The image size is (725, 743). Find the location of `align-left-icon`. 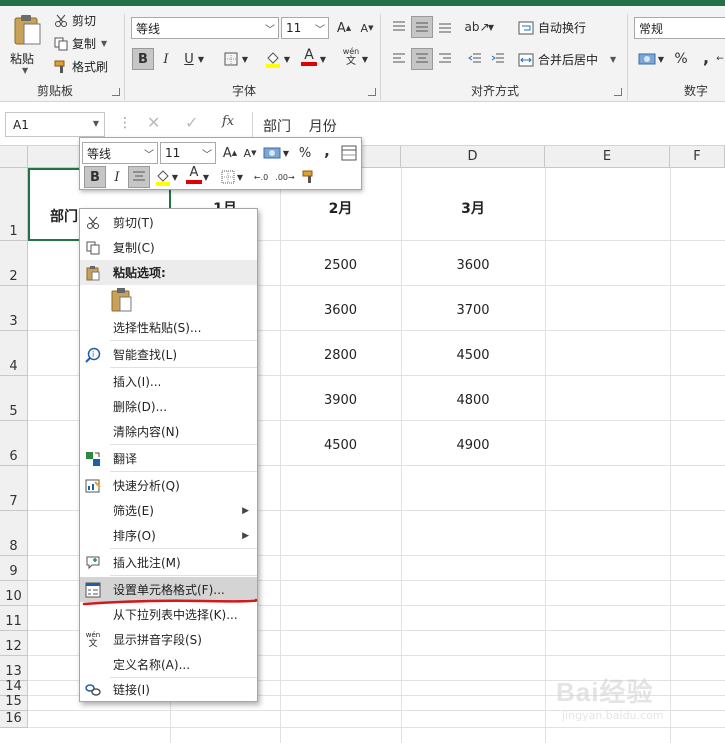

align-left-icon is located at coordinates (399, 59).